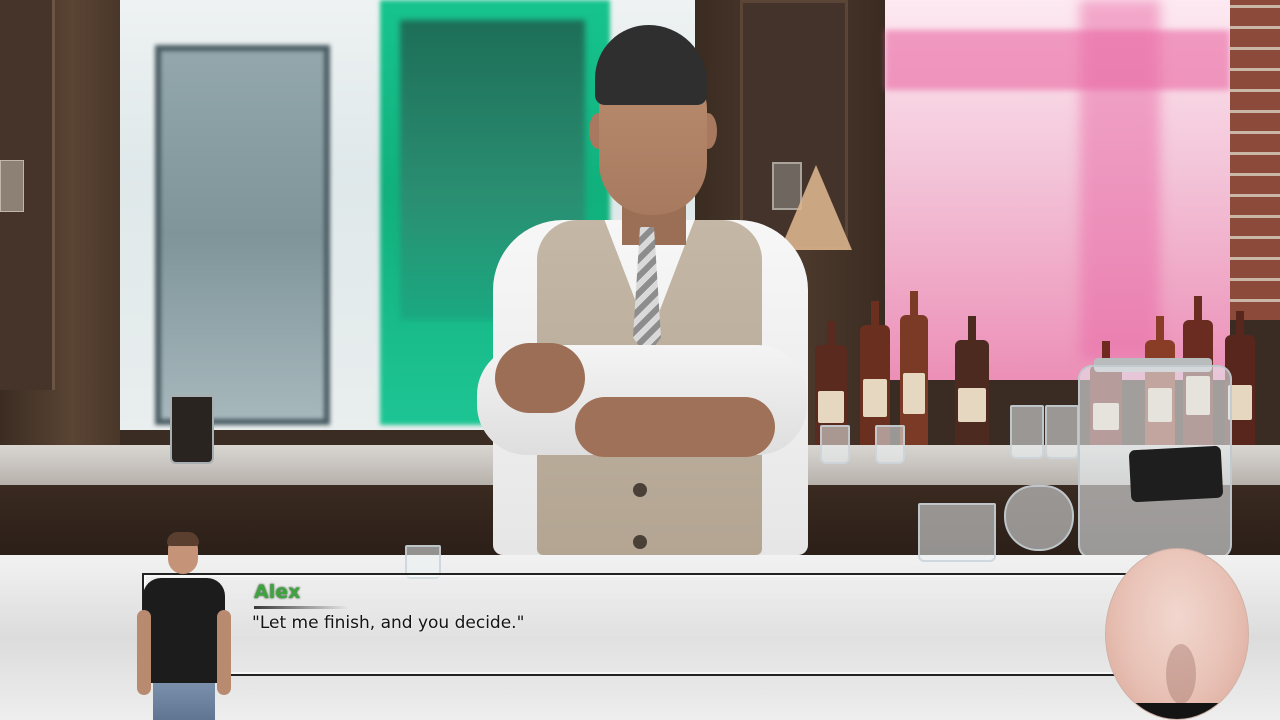 The width and height of the screenshot is (1280, 720). What do you see at coordinates (540, 378) in the screenshot?
I see `bartender-hand` at bounding box center [540, 378].